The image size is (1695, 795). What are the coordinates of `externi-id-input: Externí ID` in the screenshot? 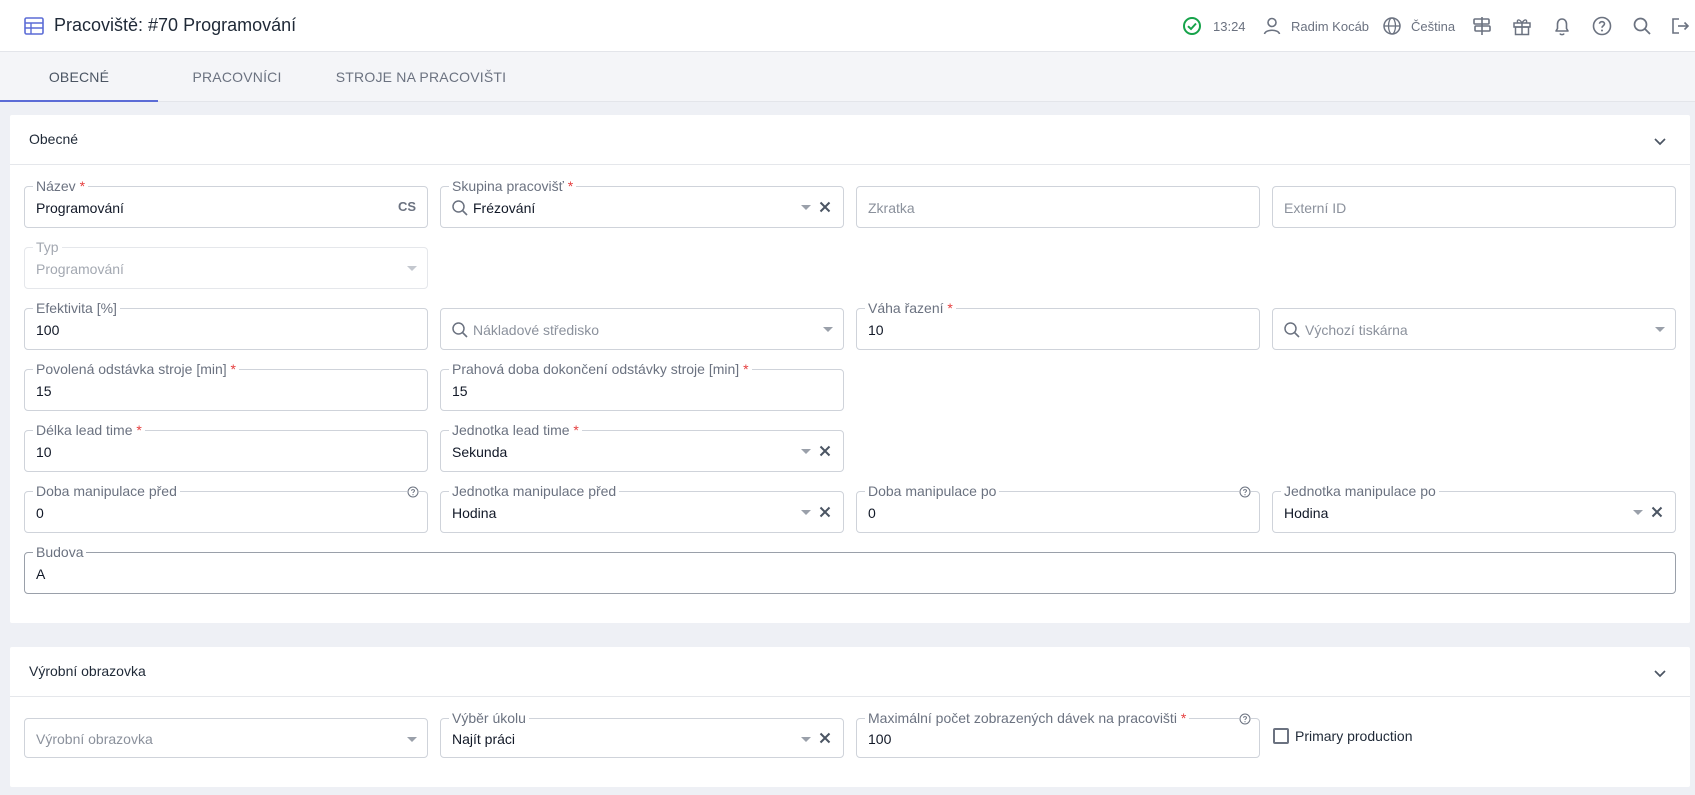 It's located at (1474, 207).